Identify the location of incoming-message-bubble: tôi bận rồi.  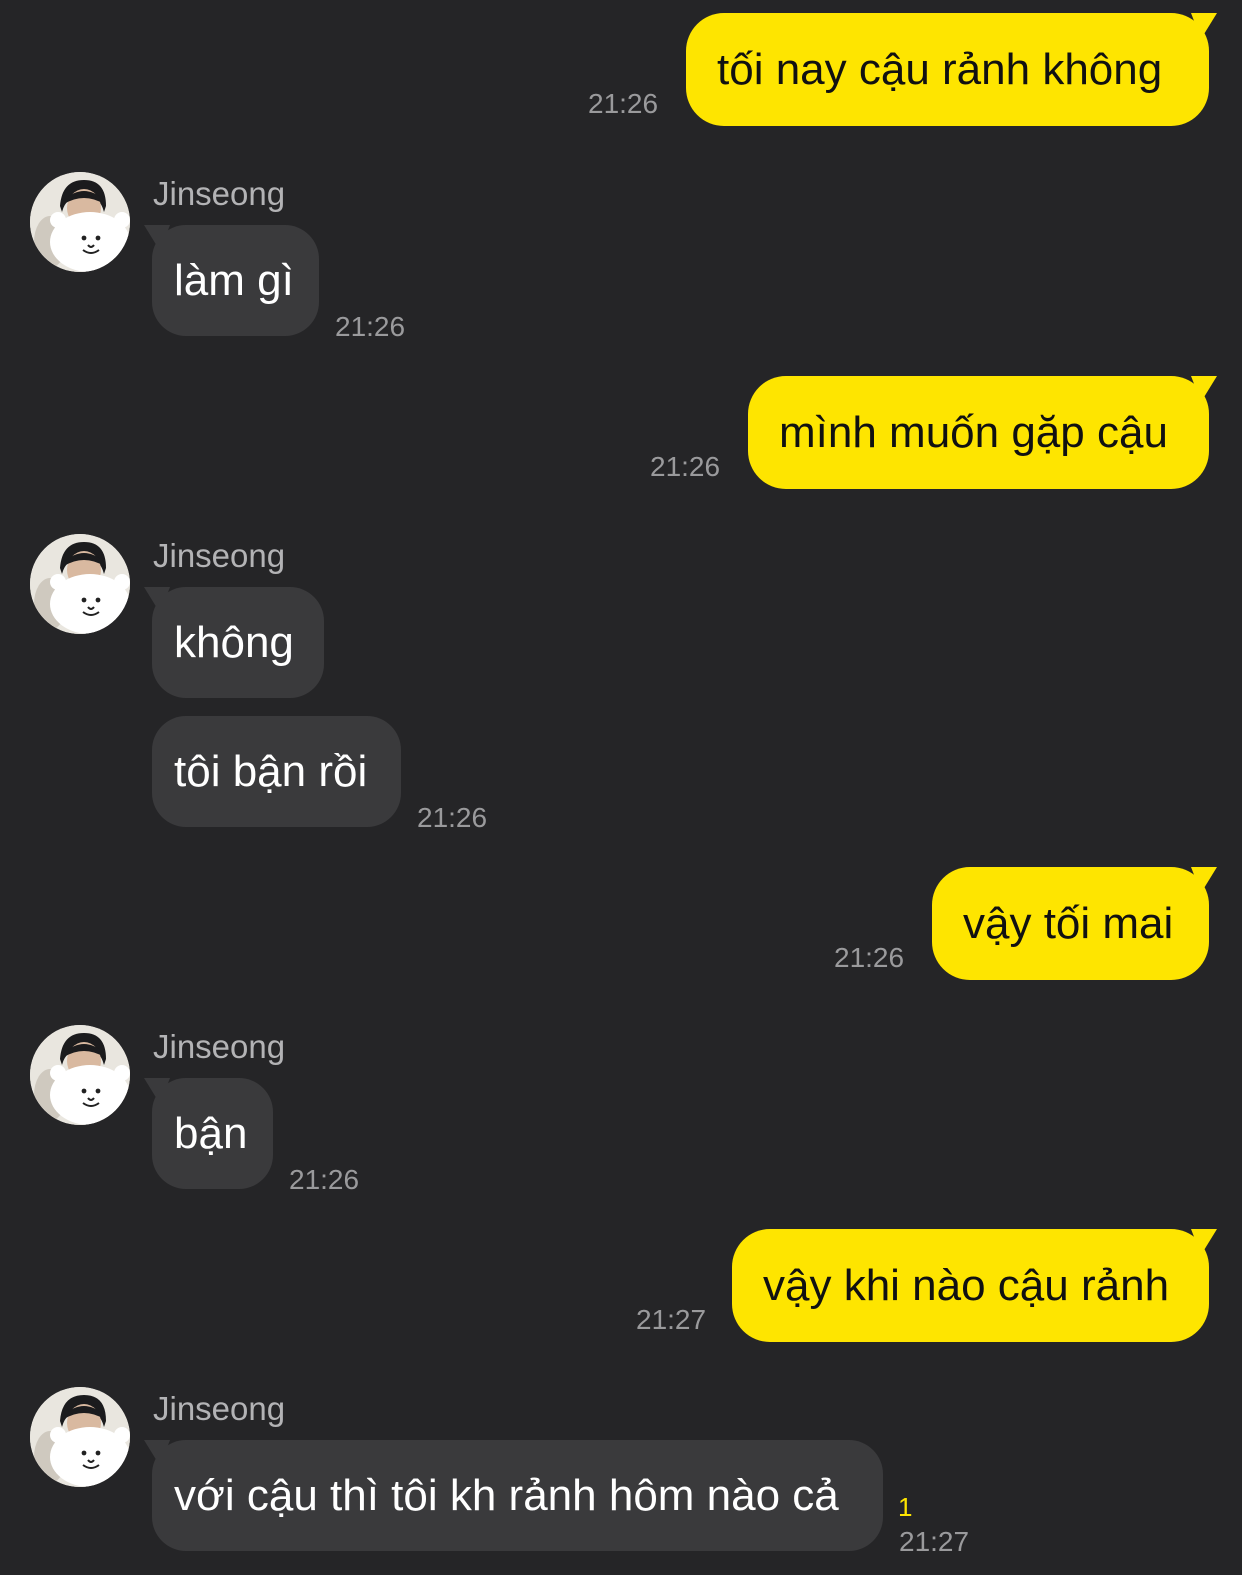
(276, 771).